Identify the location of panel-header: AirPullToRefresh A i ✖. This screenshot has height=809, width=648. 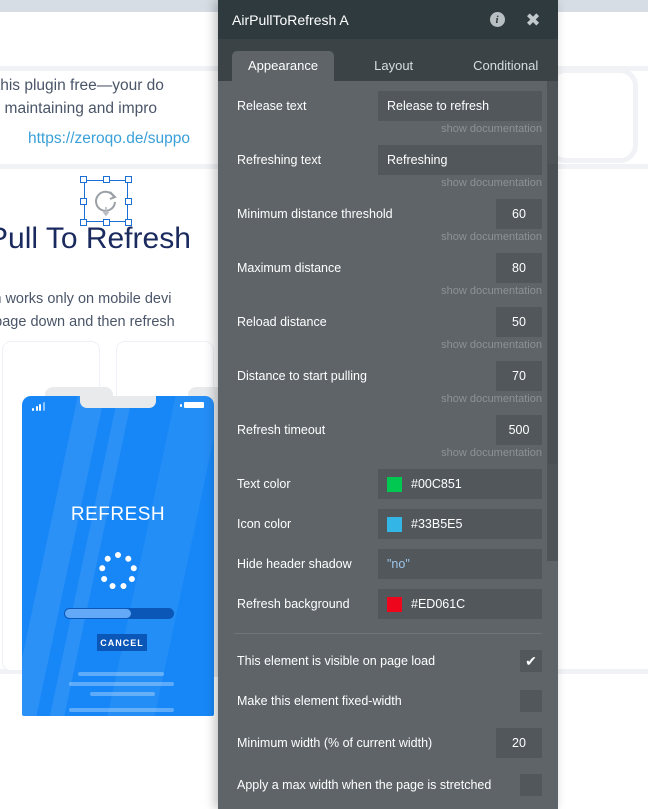
(388, 19).